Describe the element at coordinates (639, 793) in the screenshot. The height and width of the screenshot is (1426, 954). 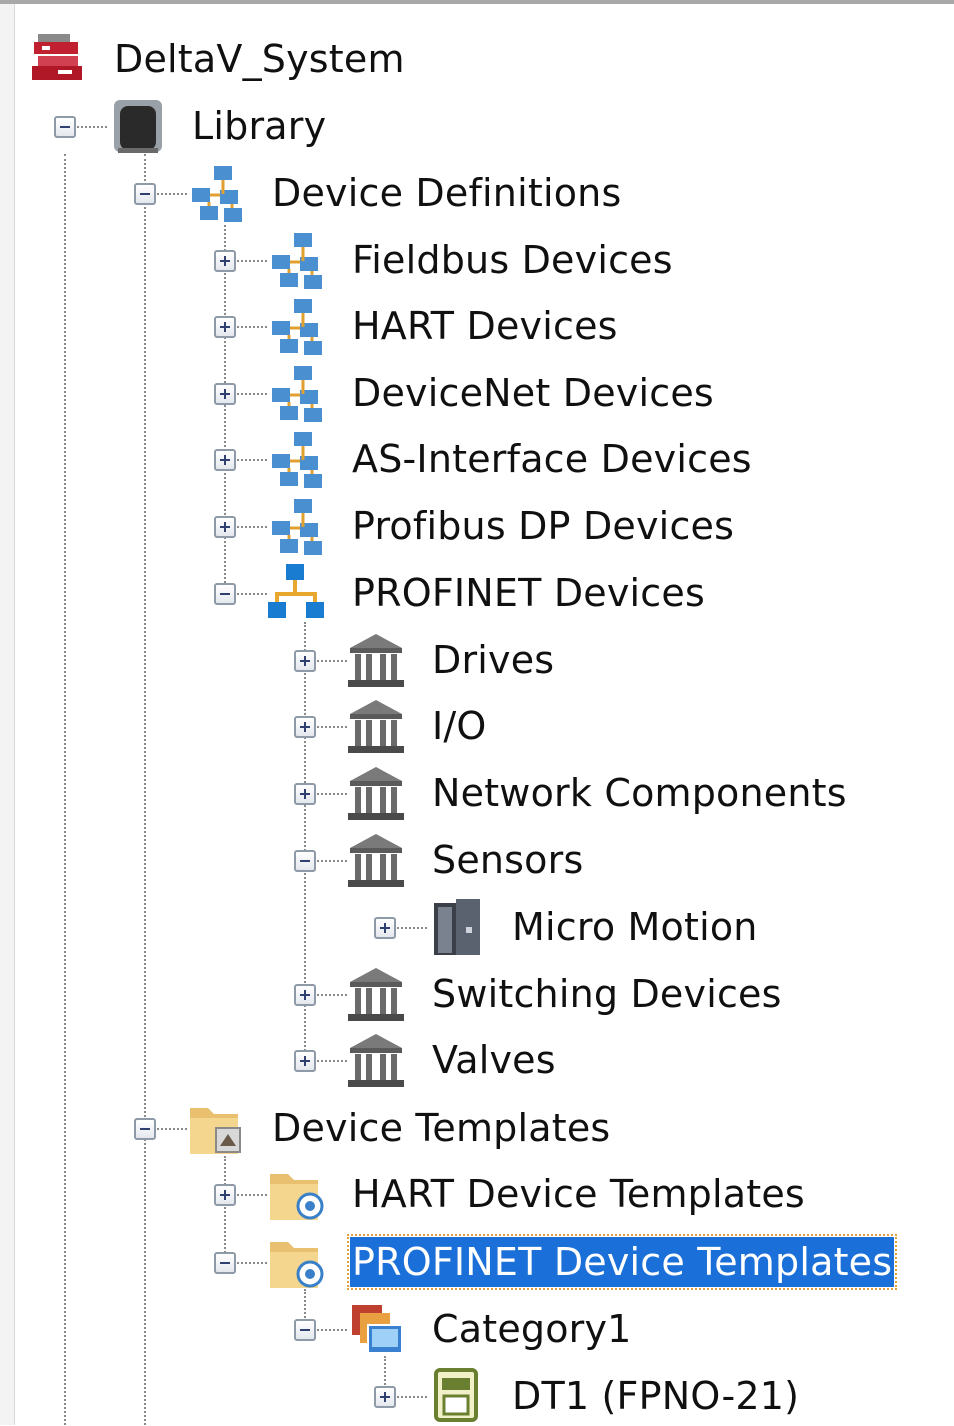
I see `tree-node-label: Network Components` at that location.